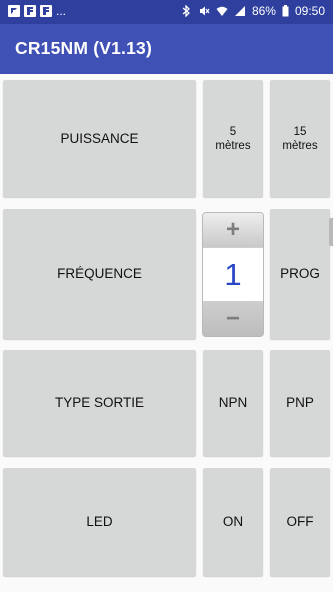  Describe the element at coordinates (84, 48) in the screenshot. I see `app-title: CR15NM (V1.13)` at that location.